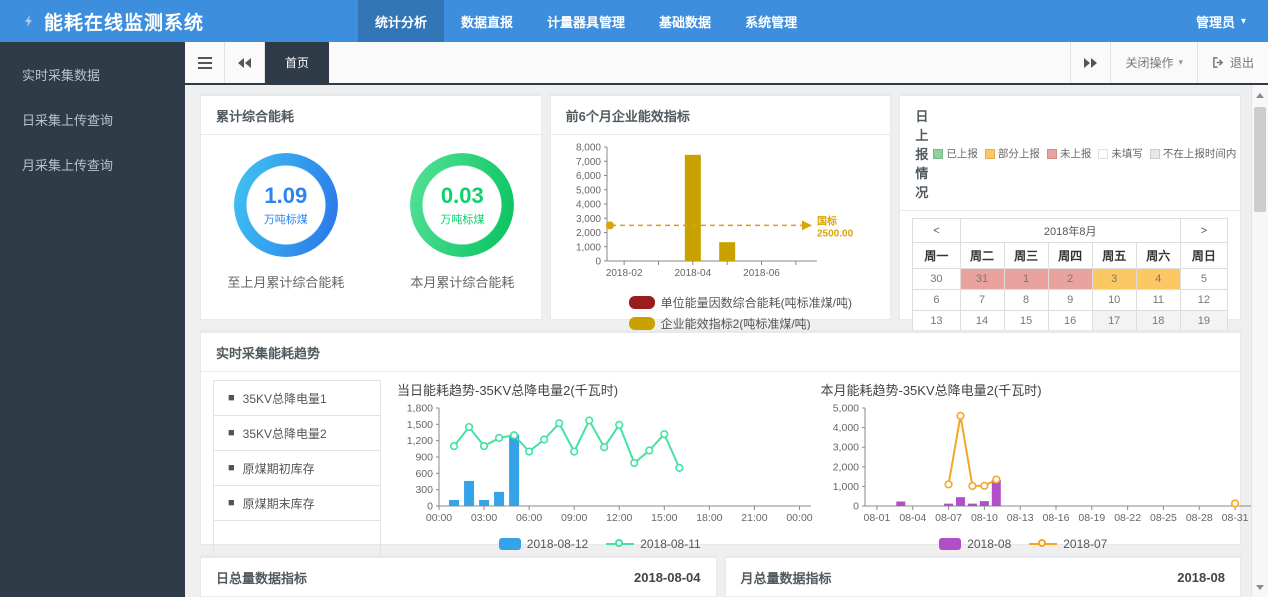 The width and height of the screenshot is (1268, 597). Describe the element at coordinates (1201, 577) in the screenshot. I see `panel-date: 2018-08` at that location.